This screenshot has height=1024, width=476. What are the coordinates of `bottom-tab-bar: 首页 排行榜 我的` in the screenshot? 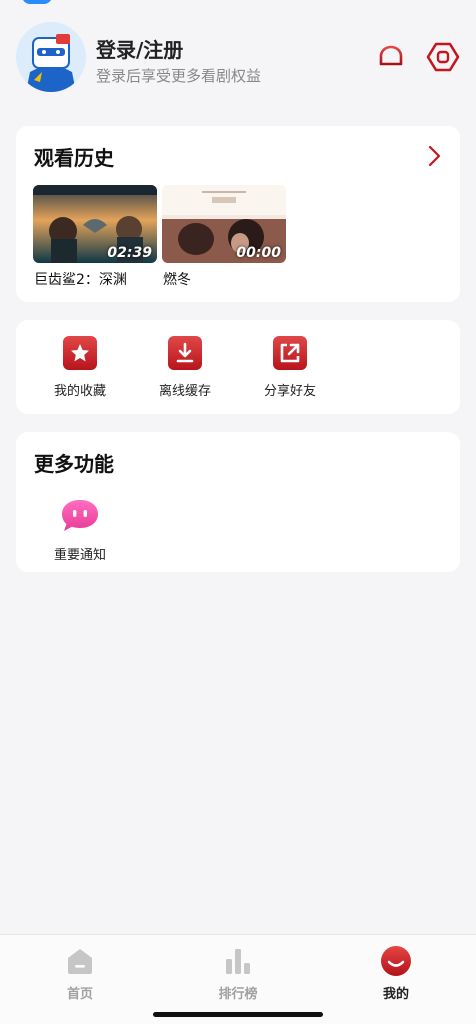 It's located at (238, 979).